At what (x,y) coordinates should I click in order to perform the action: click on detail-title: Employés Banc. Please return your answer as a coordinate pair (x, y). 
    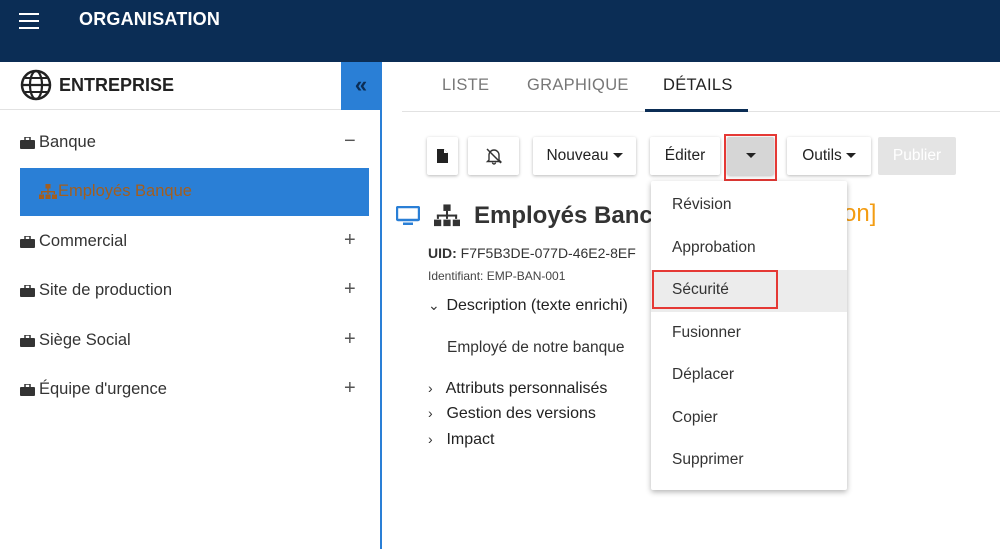
    Looking at the image, I should click on (563, 215).